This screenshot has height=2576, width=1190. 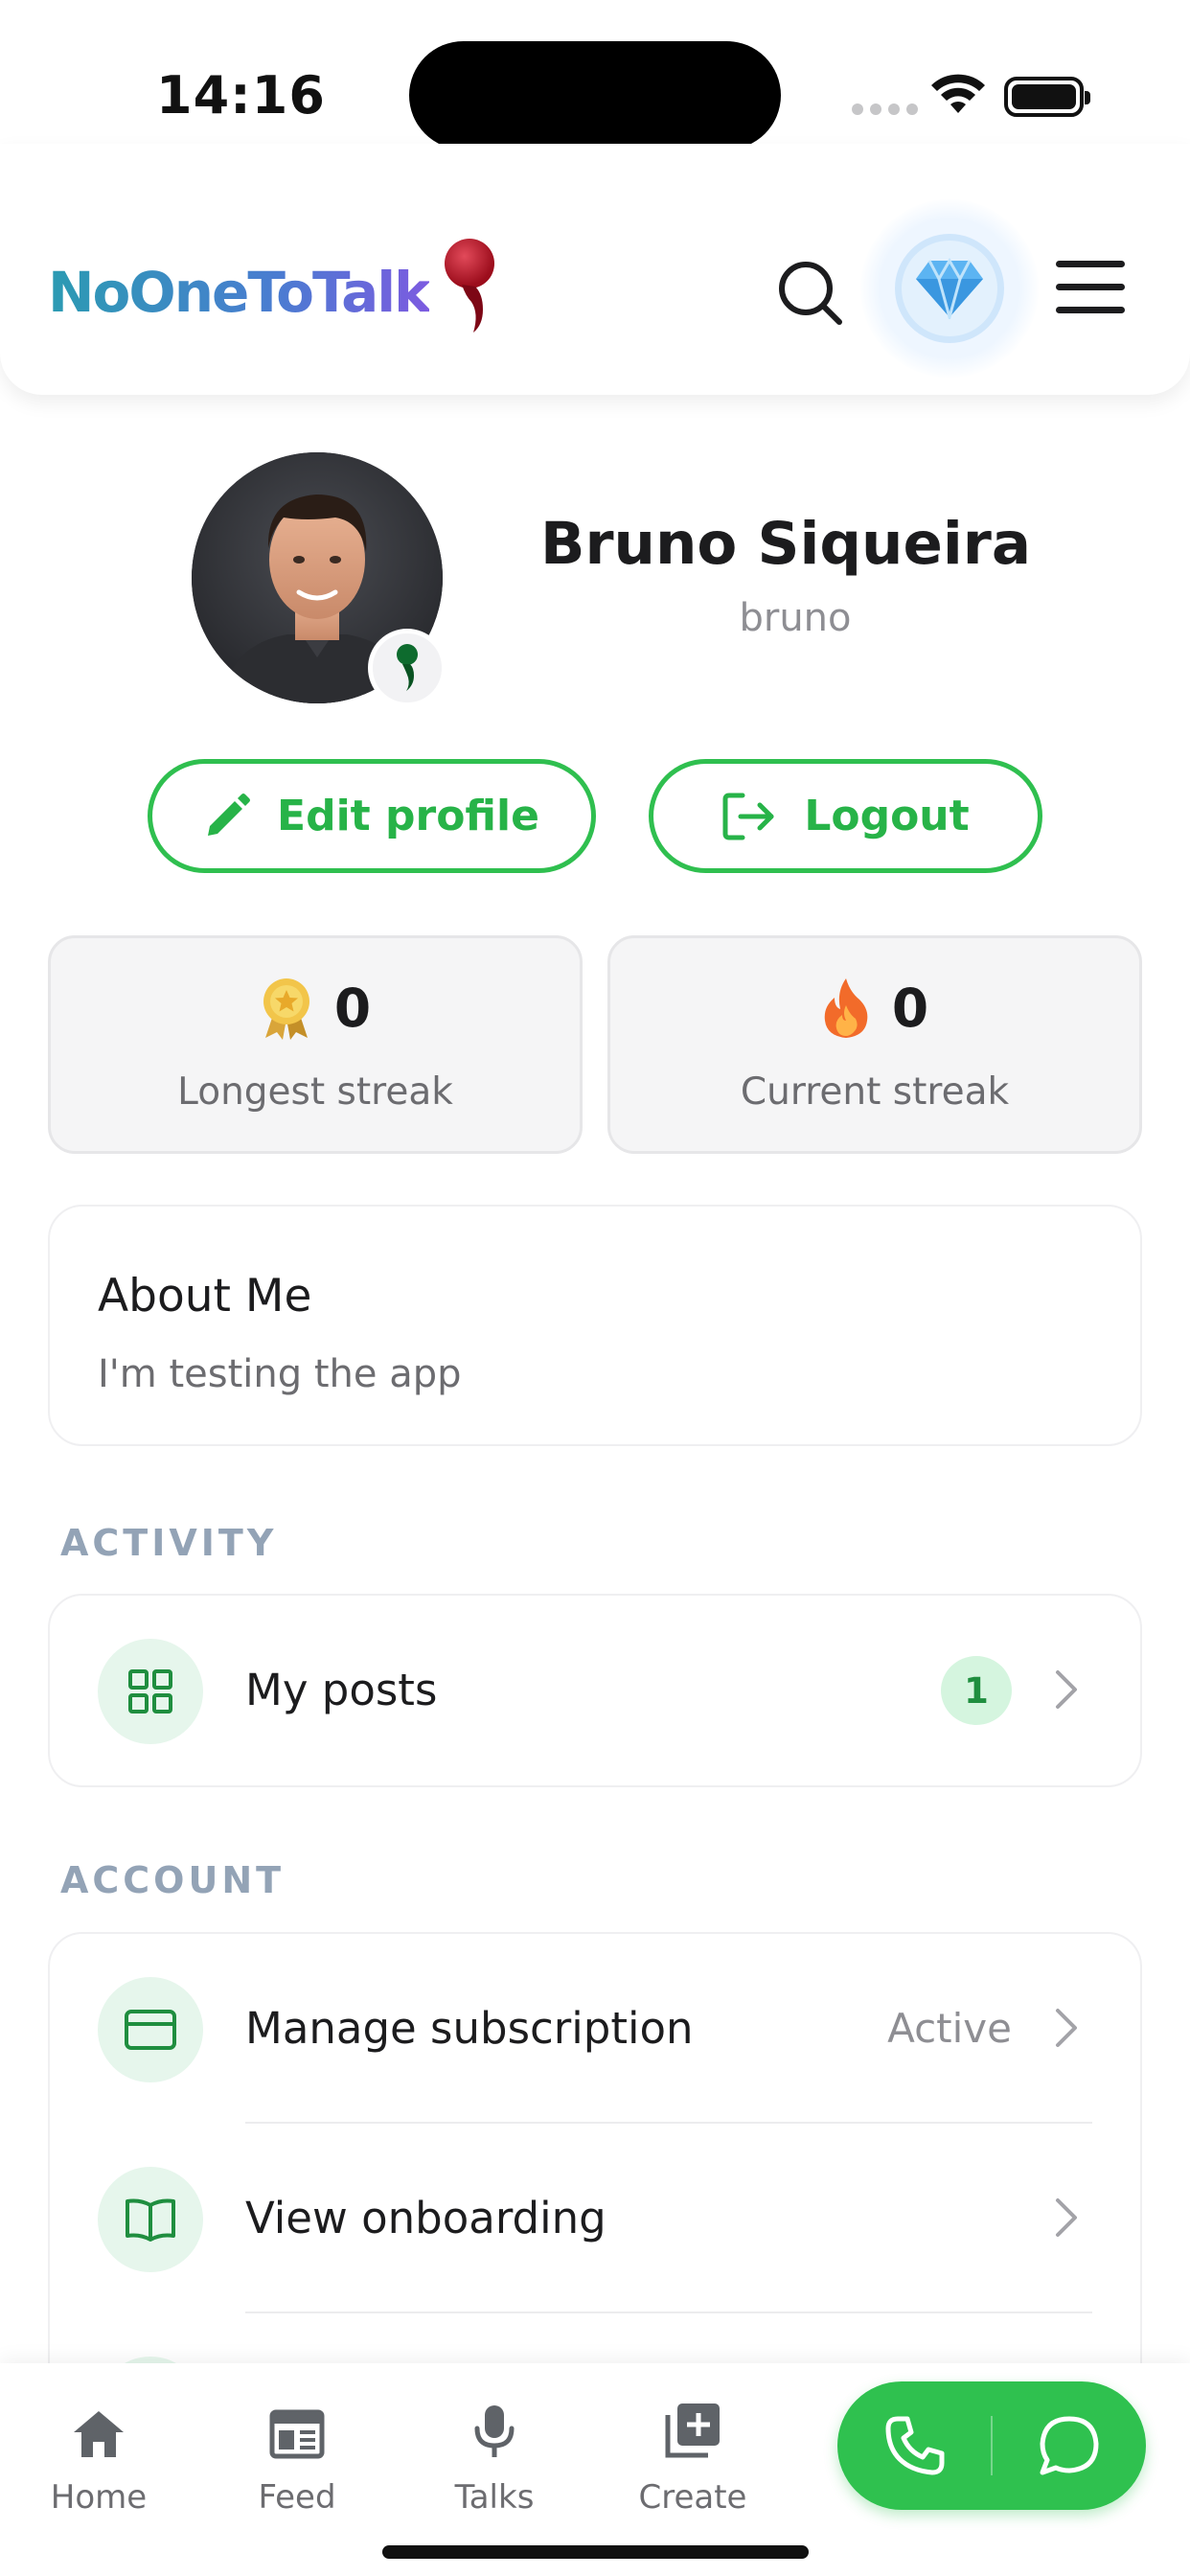 I want to click on profile-name: Bruno Siqueira, so click(x=786, y=544).